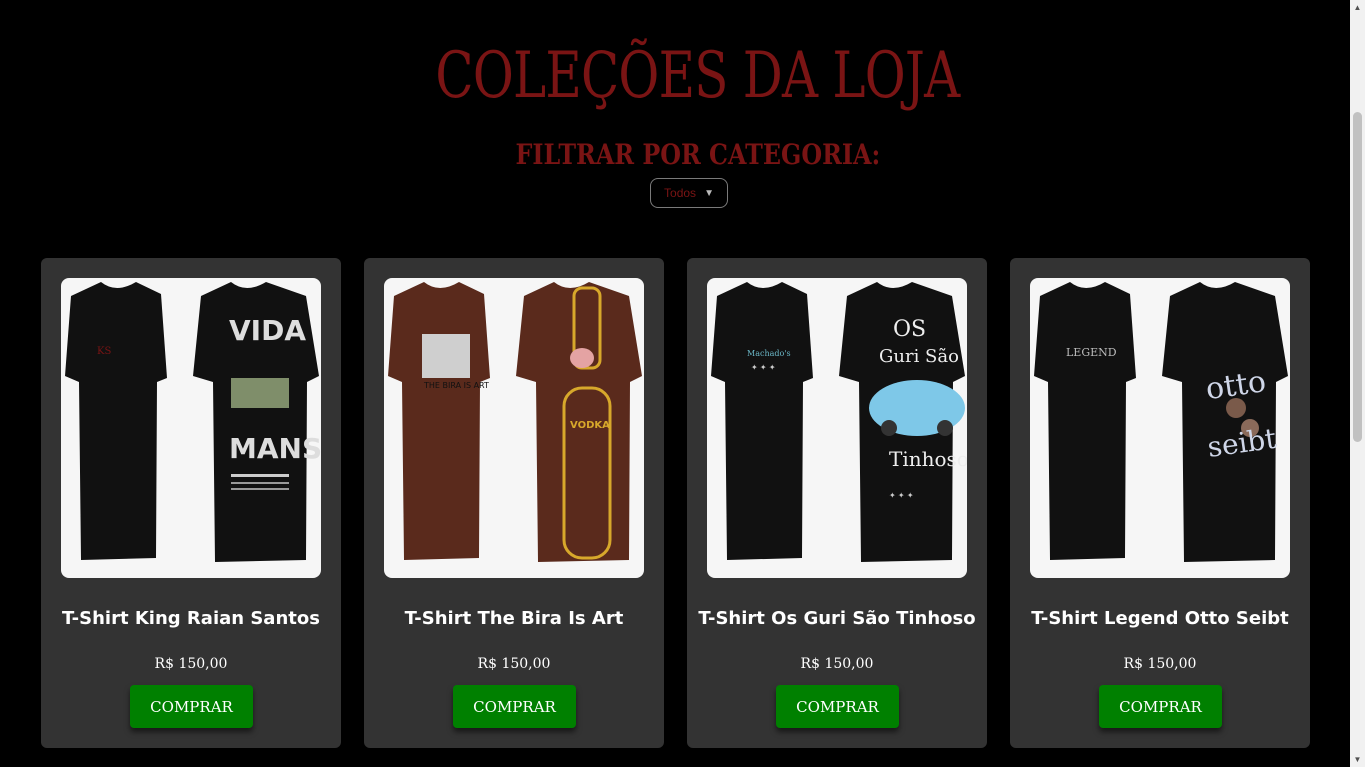  I want to click on product-image: THE BIRA IS ART VODKA, so click(514, 428).